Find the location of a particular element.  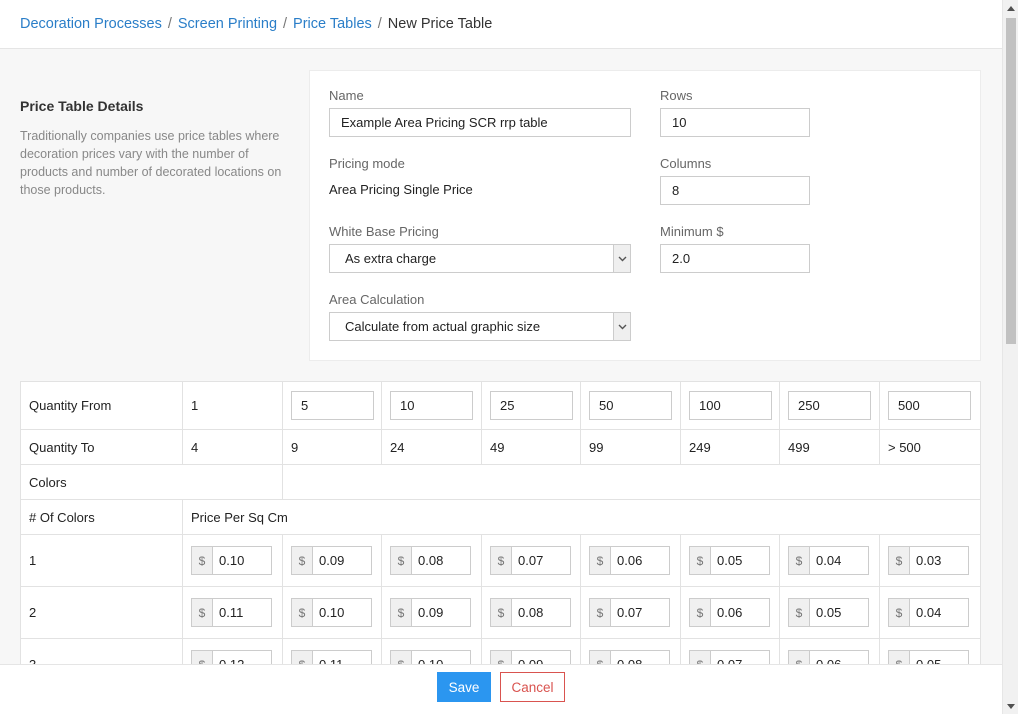

scroll-down-icon is located at coordinates (1010, 706).